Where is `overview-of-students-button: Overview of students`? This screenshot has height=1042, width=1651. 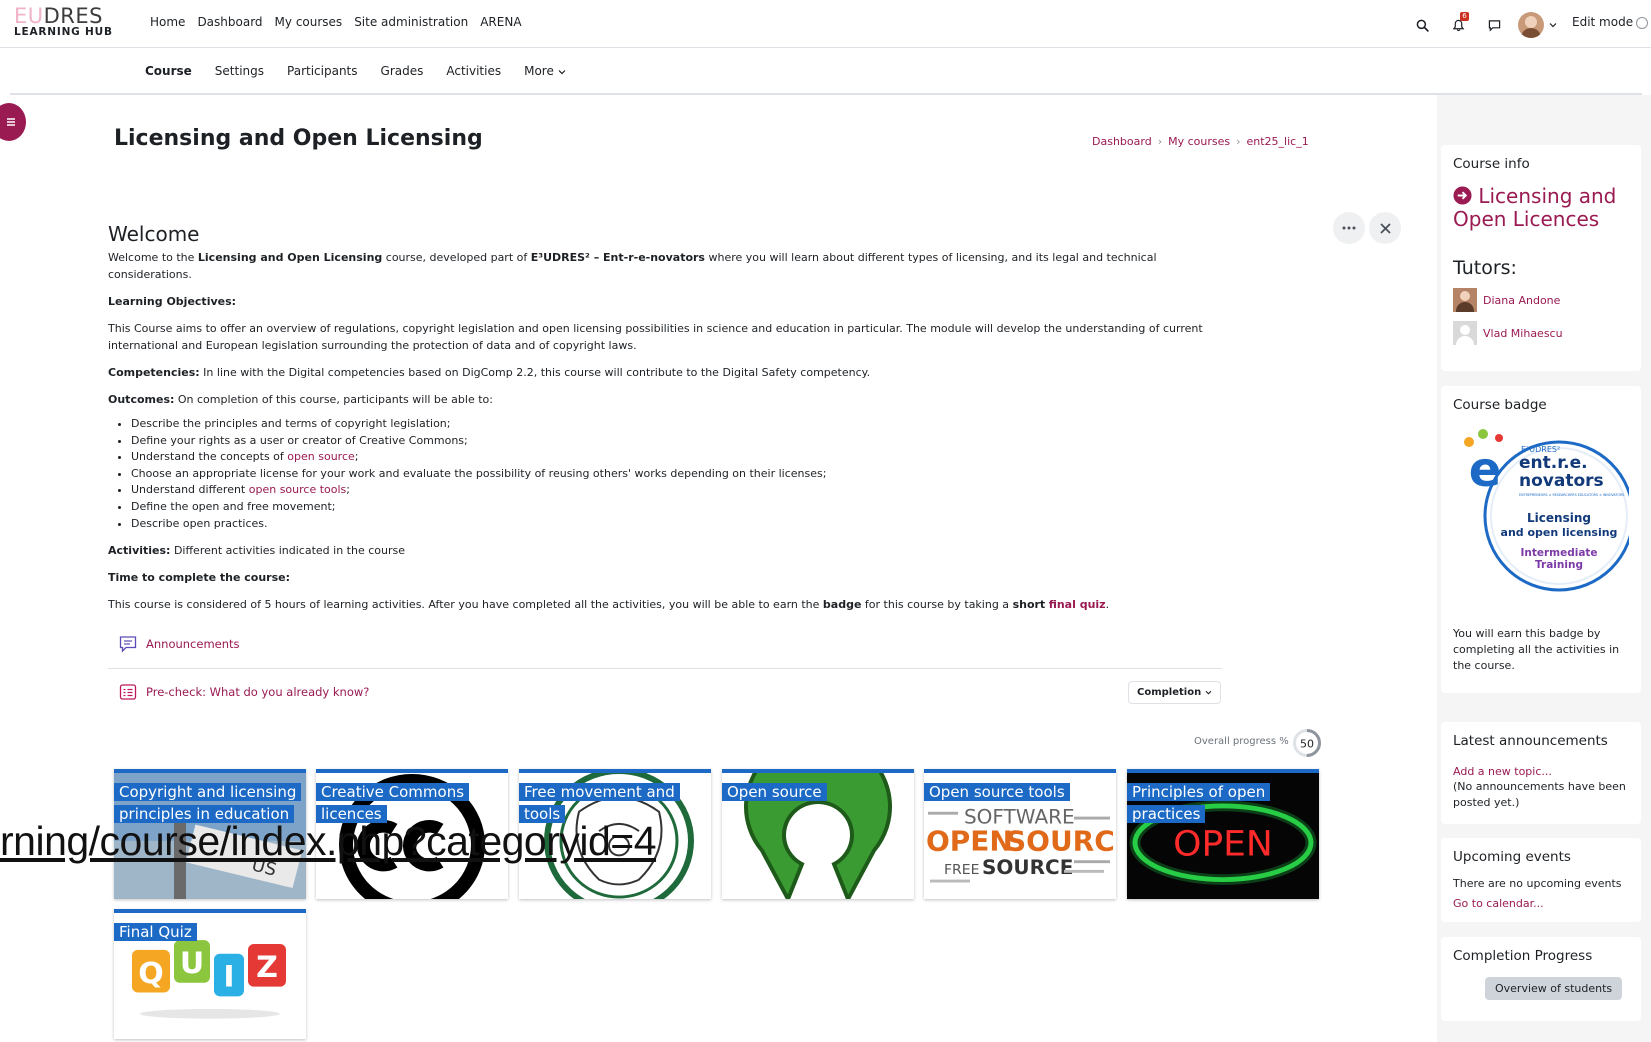
overview-of-students-button: Overview of students is located at coordinates (1554, 988).